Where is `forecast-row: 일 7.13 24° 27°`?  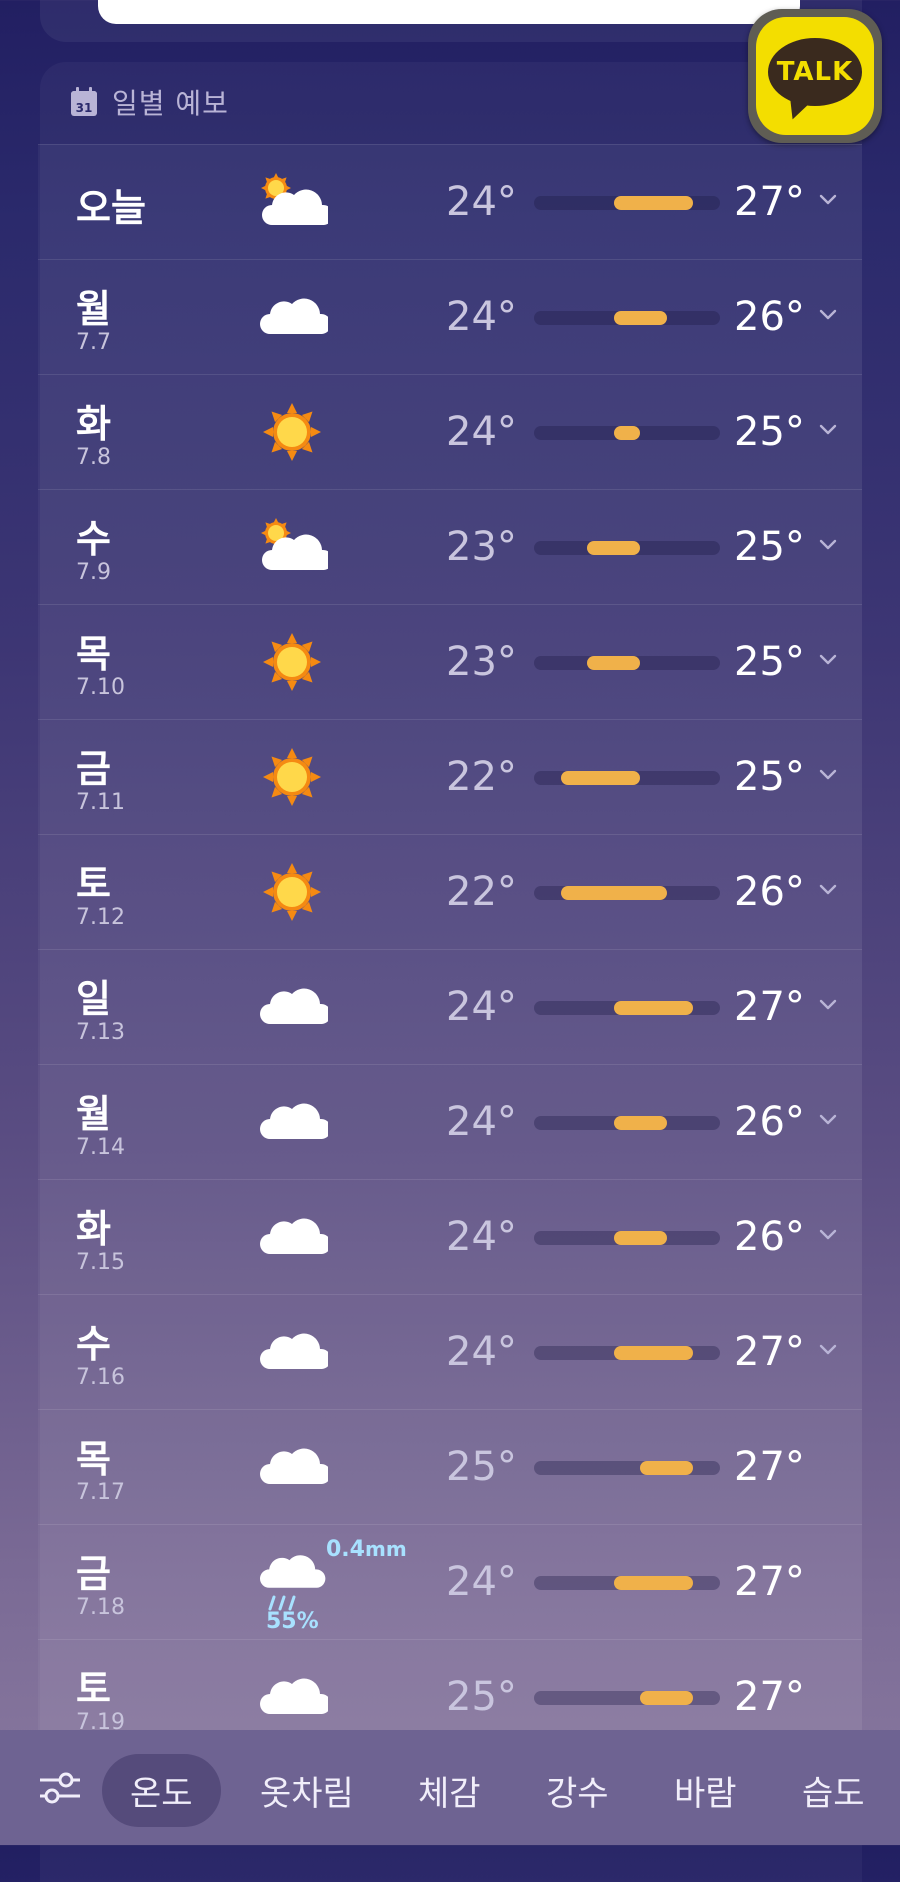 forecast-row: 일 7.13 24° 27° is located at coordinates (450, 1006).